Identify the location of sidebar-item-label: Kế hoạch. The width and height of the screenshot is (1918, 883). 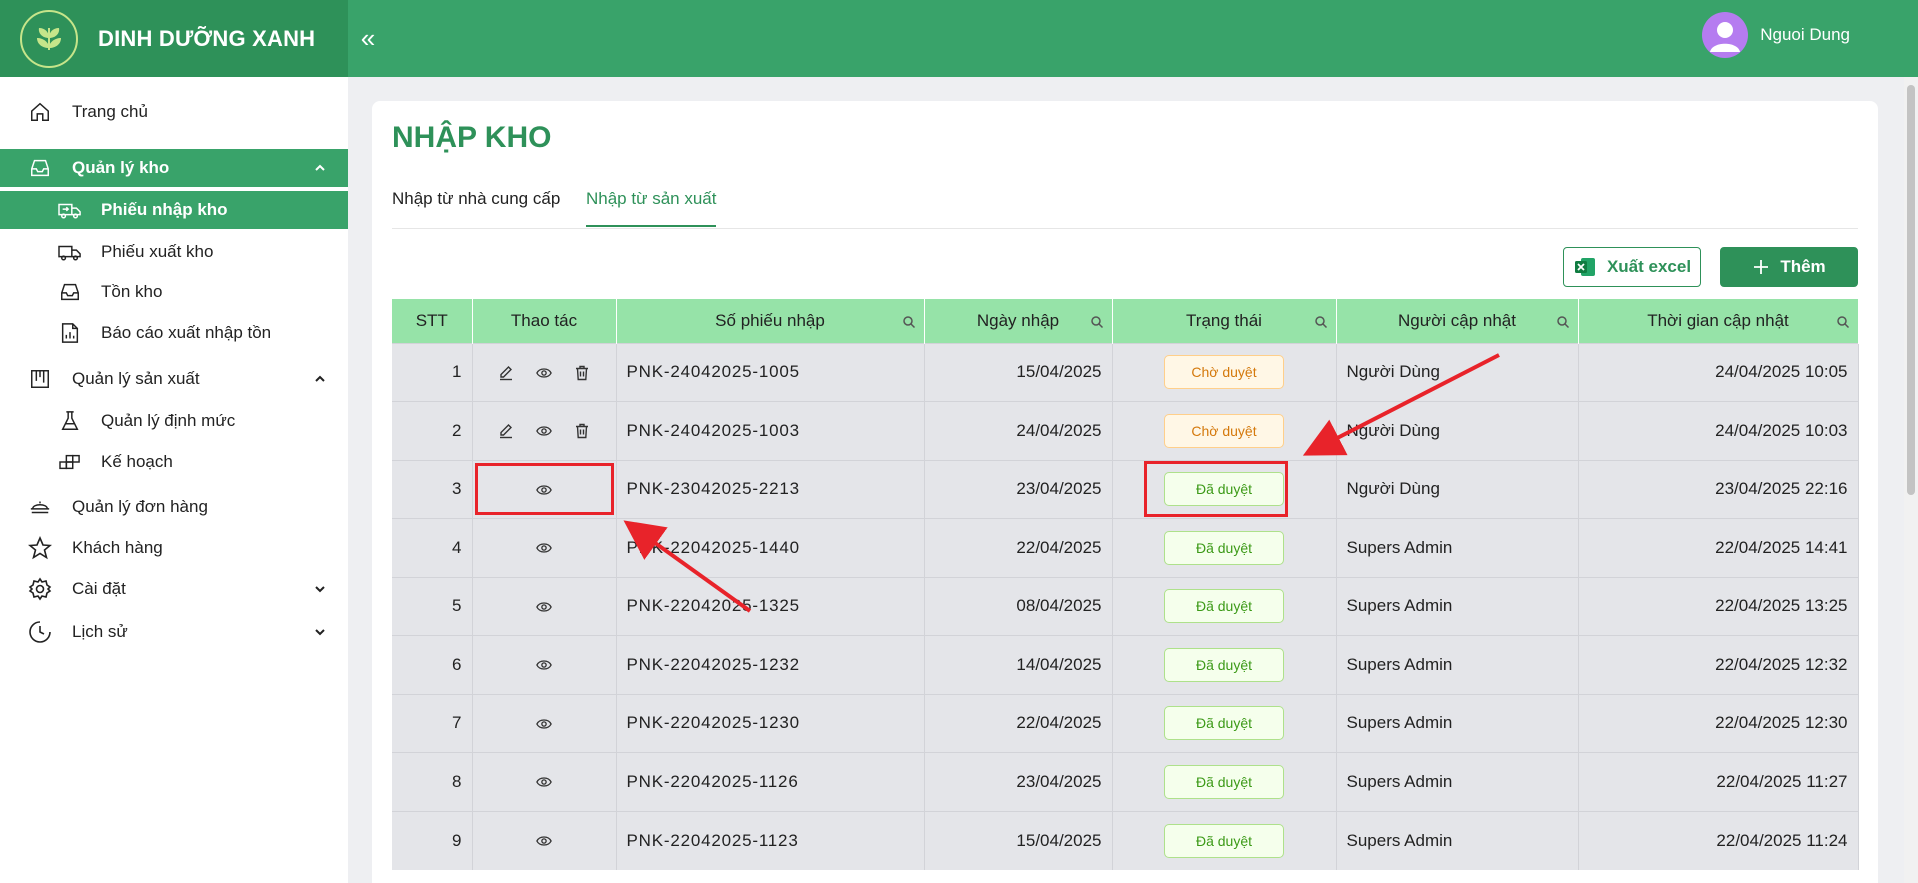
(137, 461).